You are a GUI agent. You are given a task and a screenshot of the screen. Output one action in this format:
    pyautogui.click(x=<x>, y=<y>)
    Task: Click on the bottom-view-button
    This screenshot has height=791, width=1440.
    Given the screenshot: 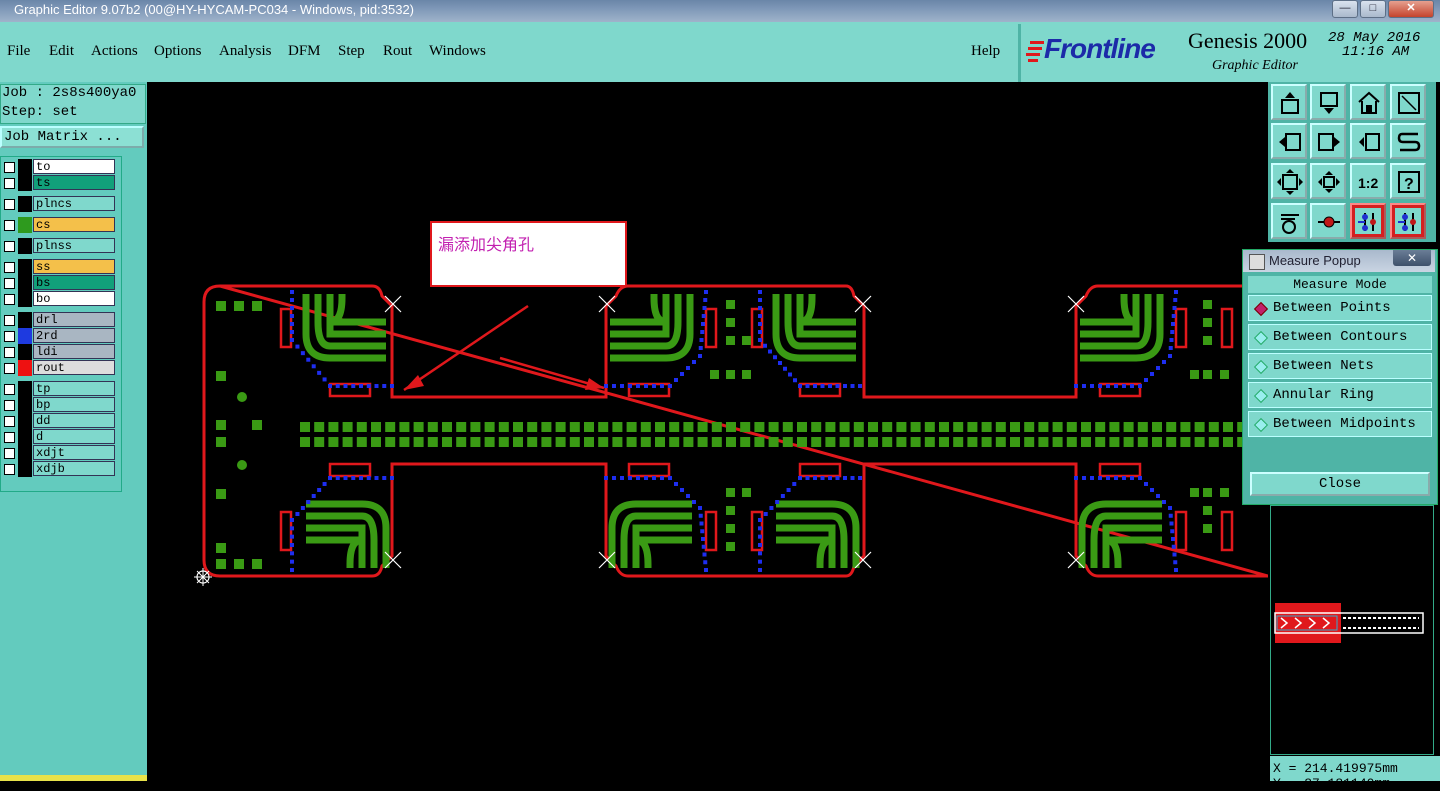 What is the action you would take?
    pyautogui.click(x=1328, y=102)
    